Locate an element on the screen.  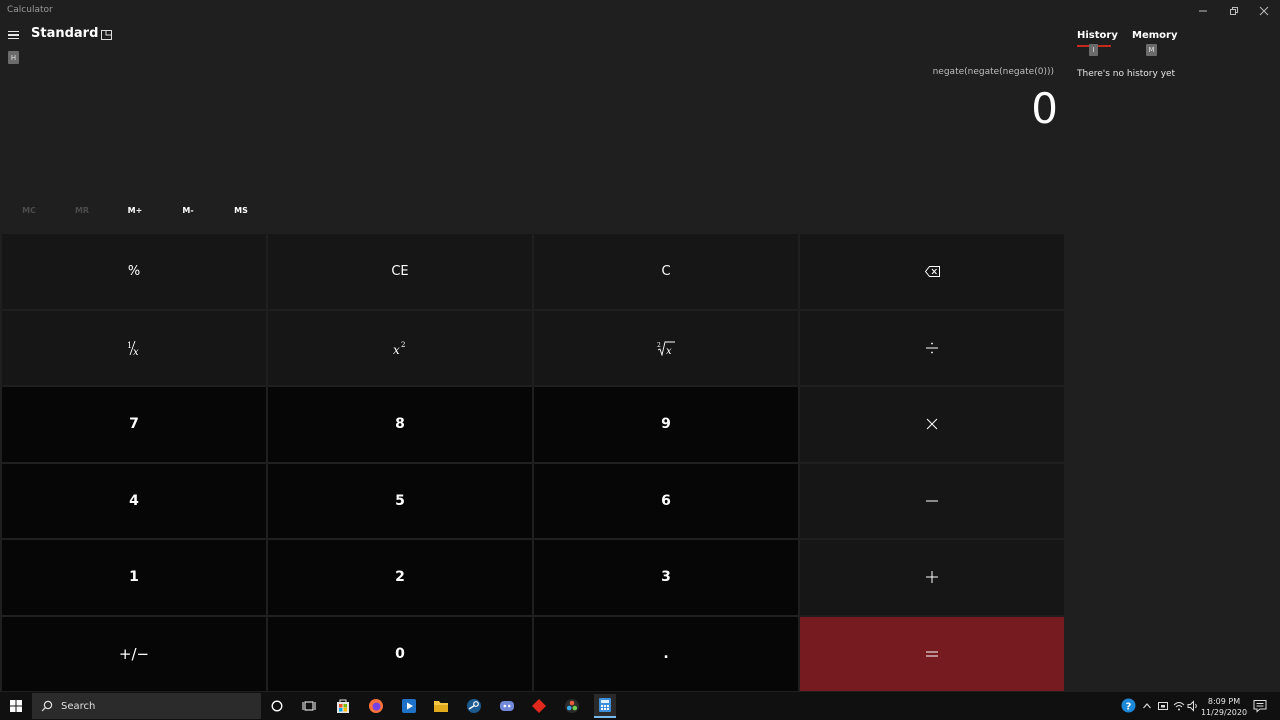
davinci-resolve-icon is located at coordinates (572, 706).